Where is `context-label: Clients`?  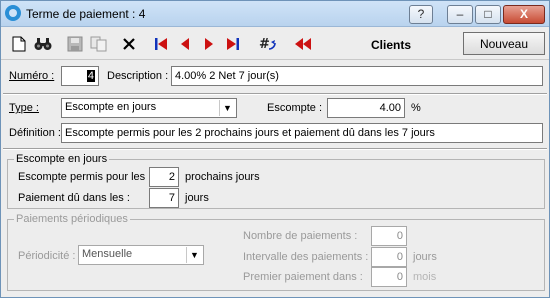
context-label: Clients is located at coordinates (391, 45).